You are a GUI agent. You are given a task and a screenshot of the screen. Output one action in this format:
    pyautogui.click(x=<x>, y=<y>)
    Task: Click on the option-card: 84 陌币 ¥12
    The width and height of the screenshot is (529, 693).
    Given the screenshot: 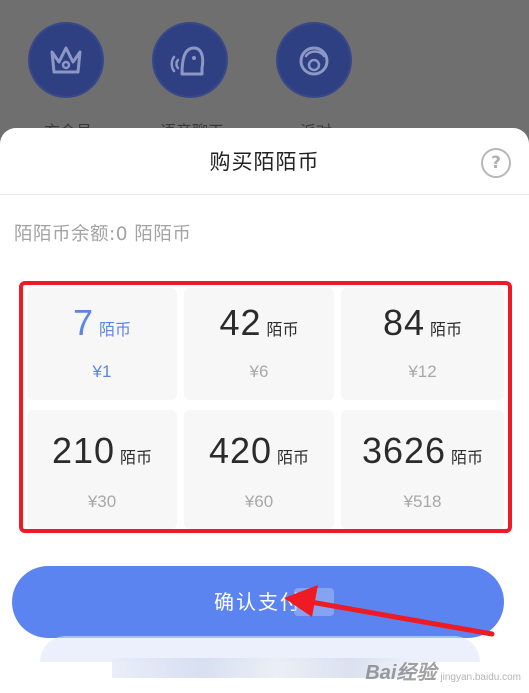 What is the action you would take?
    pyautogui.click(x=422, y=344)
    